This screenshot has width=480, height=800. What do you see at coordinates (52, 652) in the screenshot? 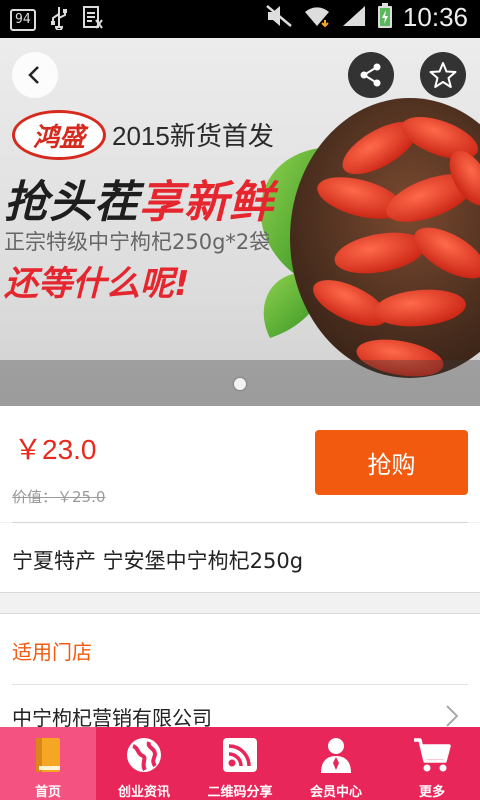
I see `stores-header: 适用门店` at bounding box center [52, 652].